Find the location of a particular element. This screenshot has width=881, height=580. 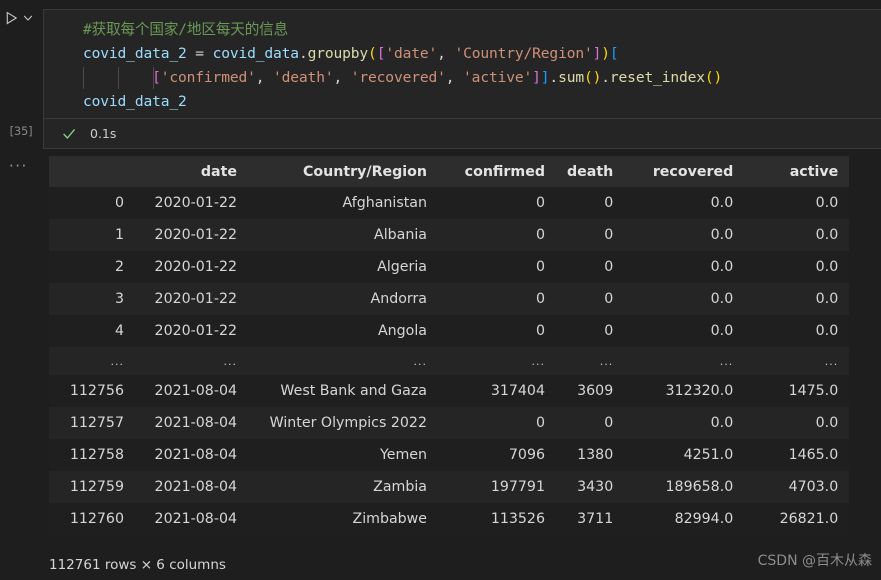

column-header is located at coordinates (92, 171).